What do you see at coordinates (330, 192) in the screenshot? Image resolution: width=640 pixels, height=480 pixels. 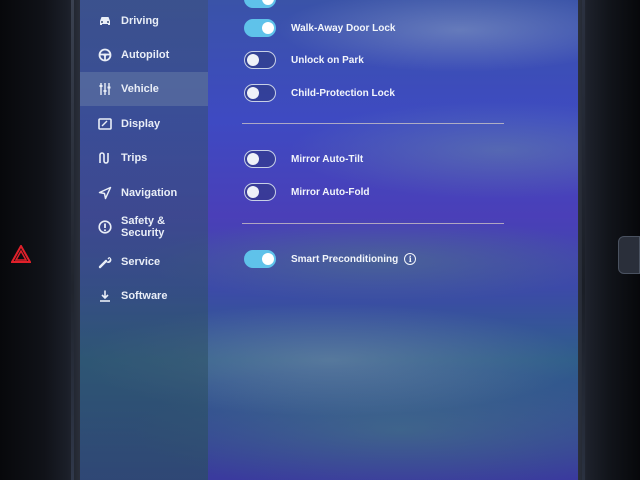 I see `setting-label: Mirror Auto-Fold` at bounding box center [330, 192].